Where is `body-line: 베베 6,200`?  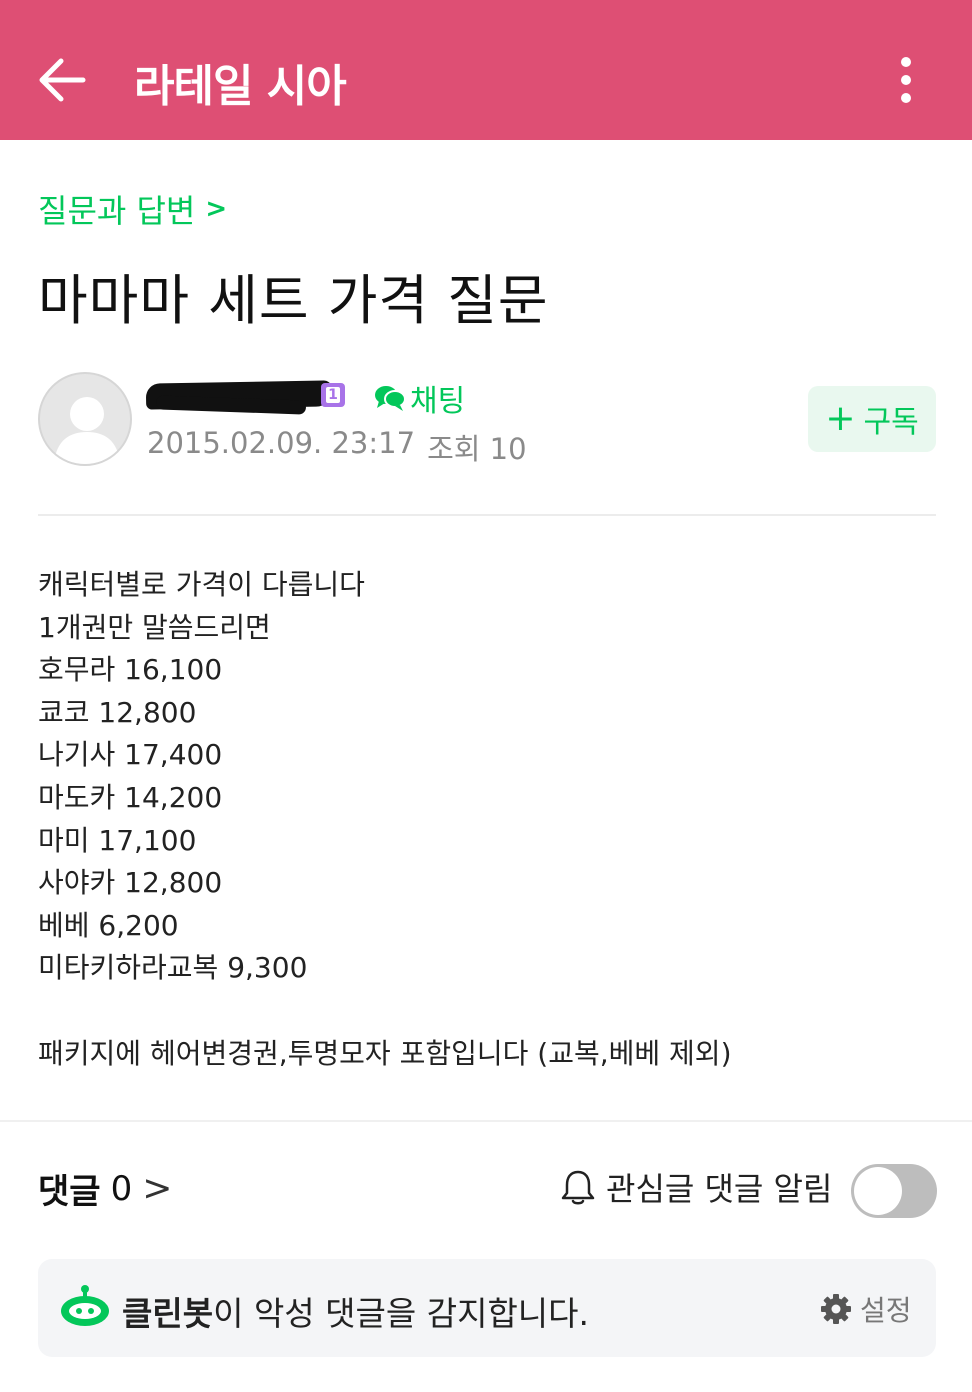
body-line: 베베 6,200 is located at coordinates (108, 925).